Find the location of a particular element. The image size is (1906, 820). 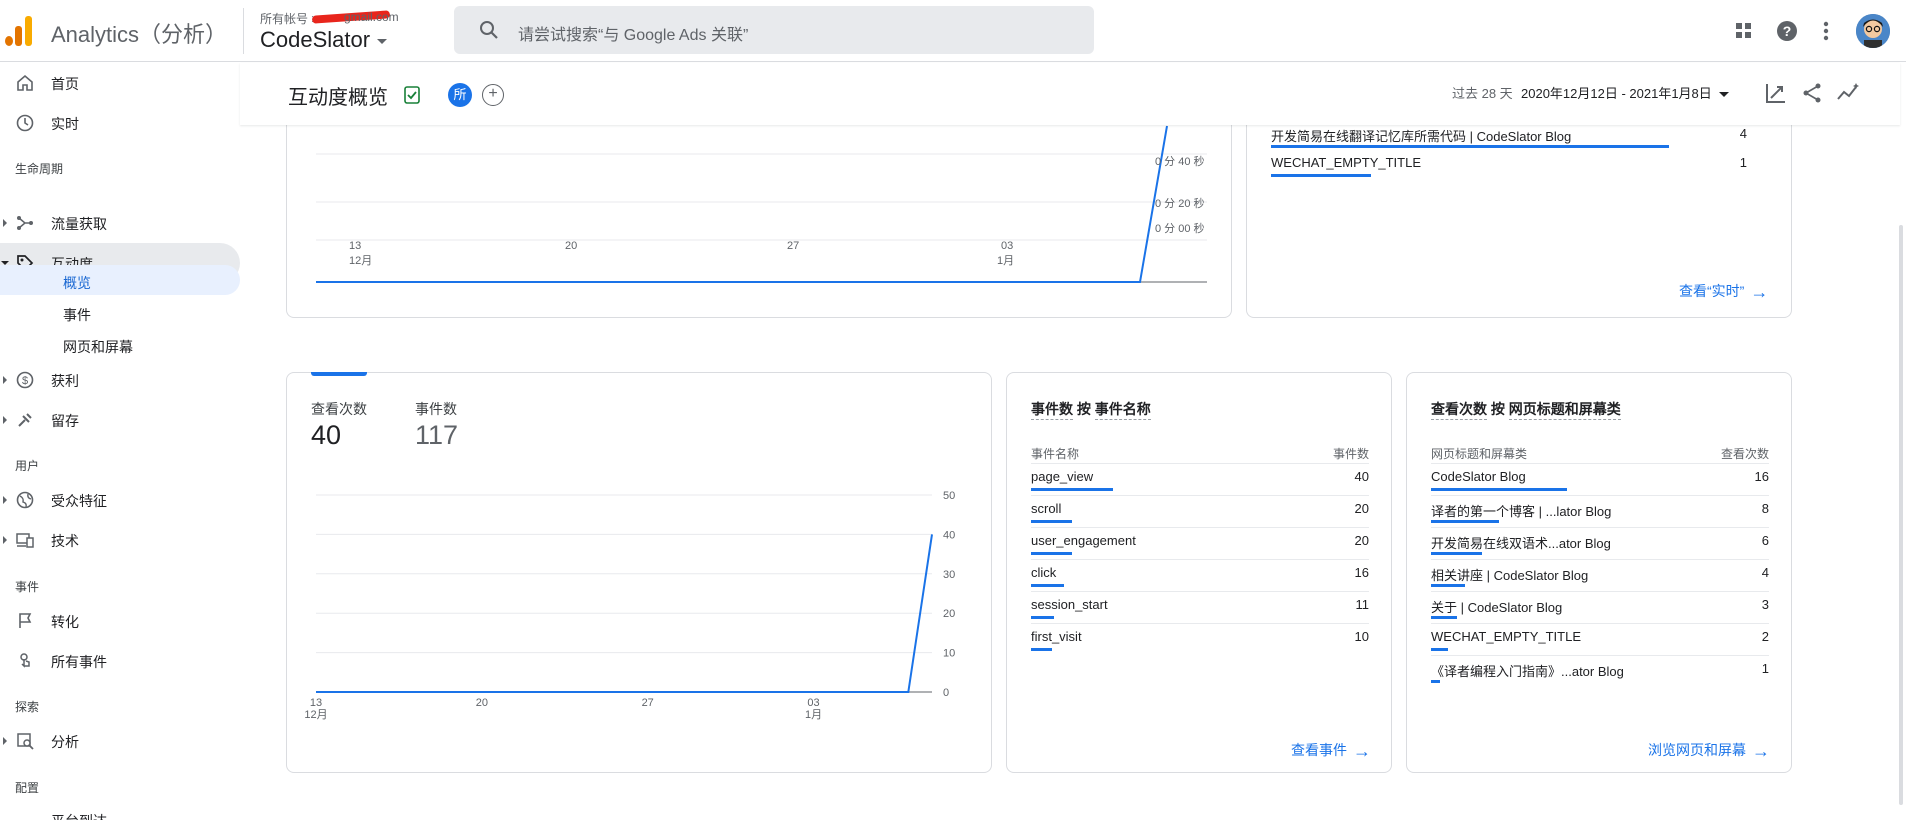

help-icon: ? is located at coordinates (1787, 31).